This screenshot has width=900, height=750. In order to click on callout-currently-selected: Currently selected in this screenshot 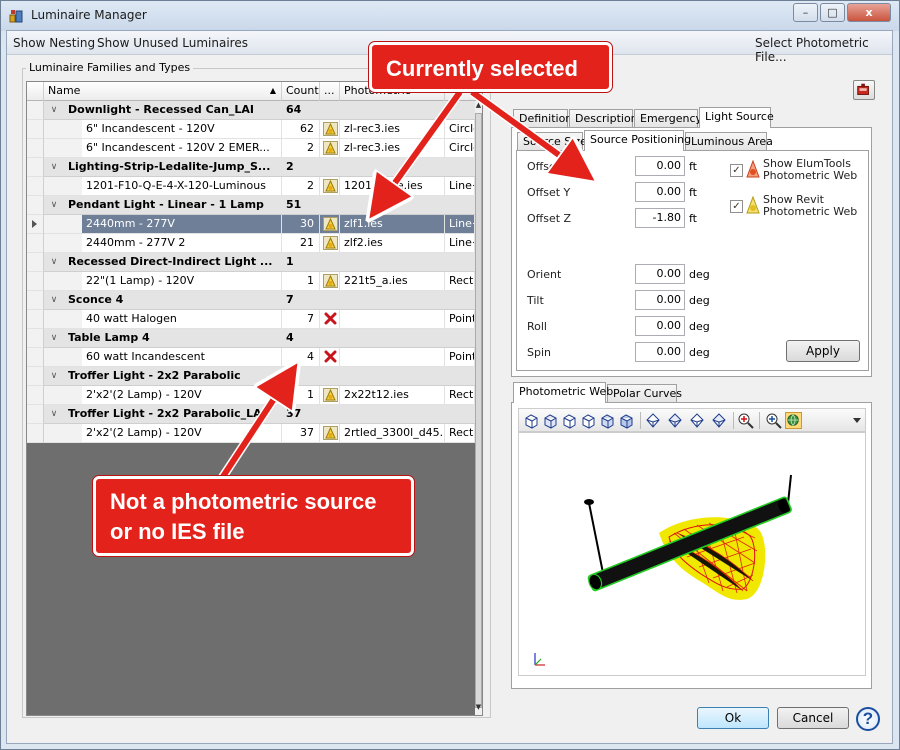, I will do `click(490, 67)`.